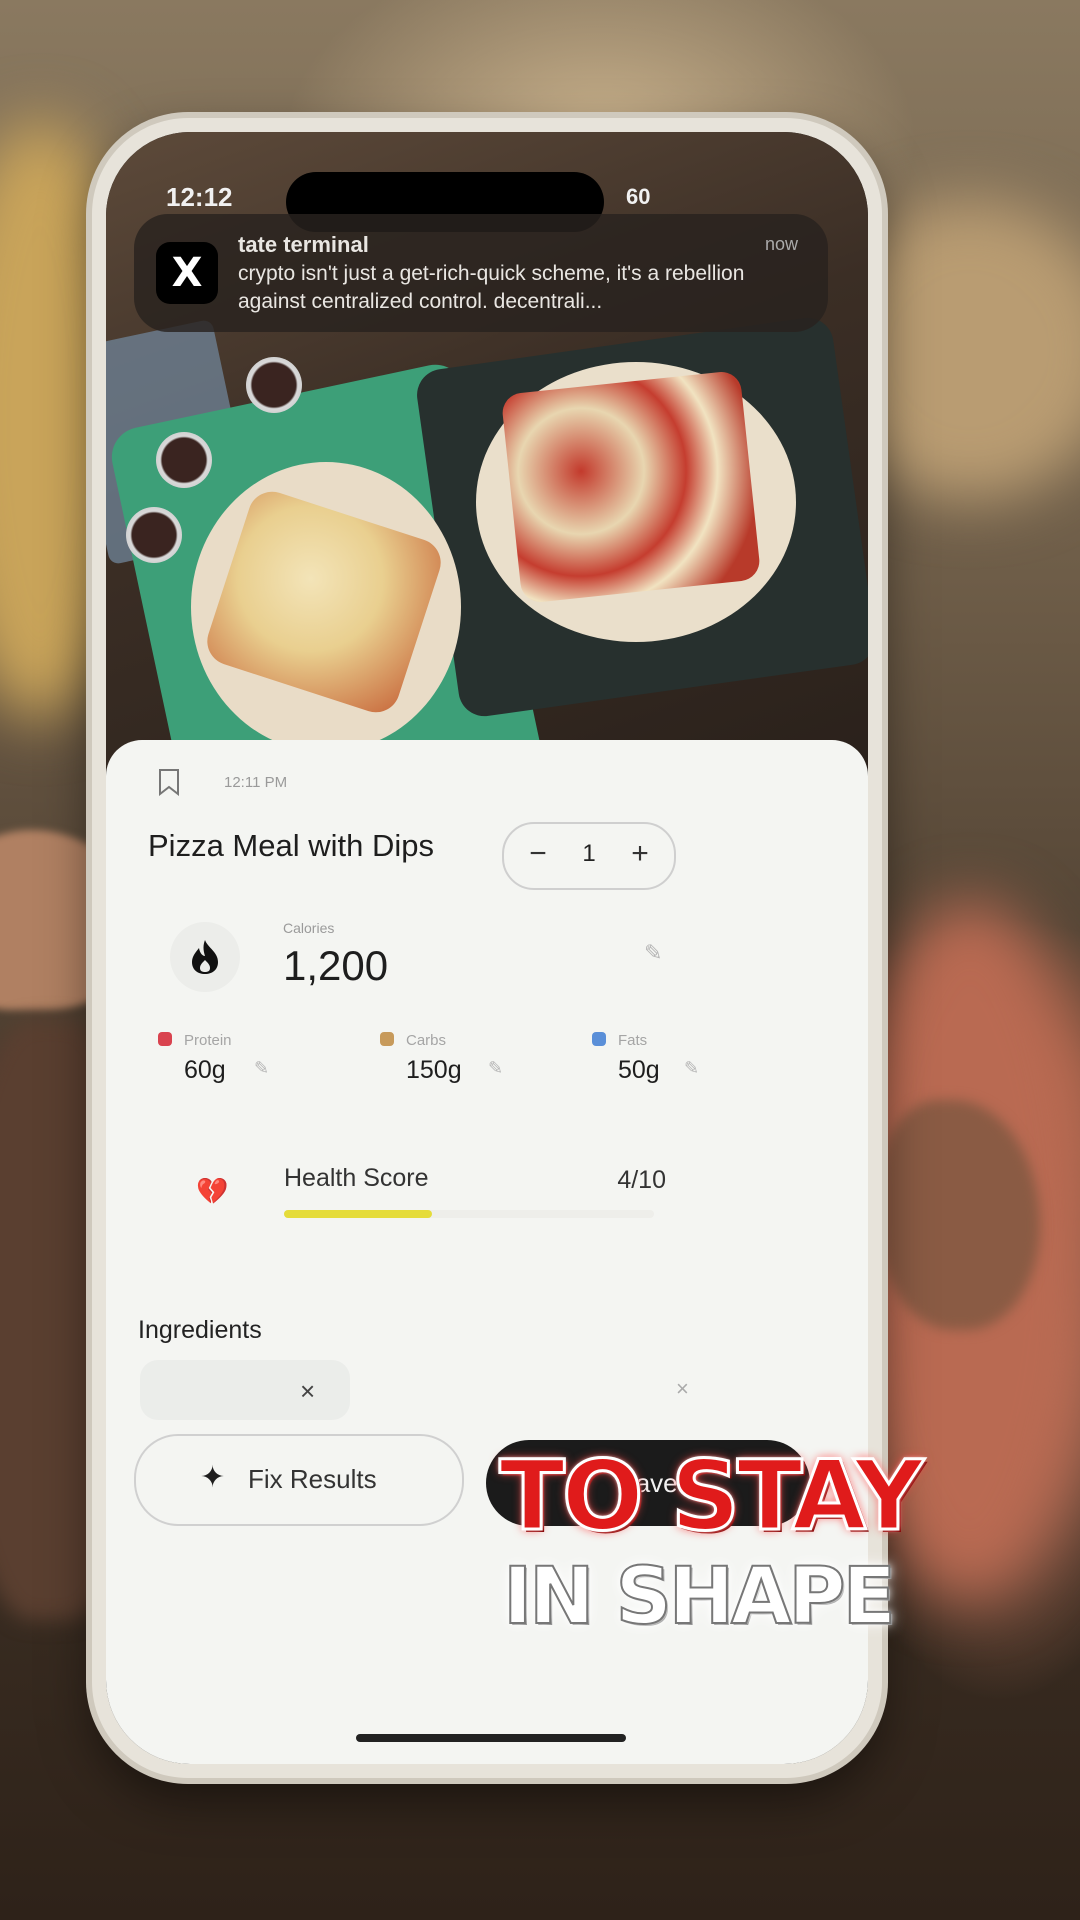 The width and height of the screenshot is (1080, 1920). I want to click on health-score-panel: 💔 Health Score 4/10, so click(416, 1192).